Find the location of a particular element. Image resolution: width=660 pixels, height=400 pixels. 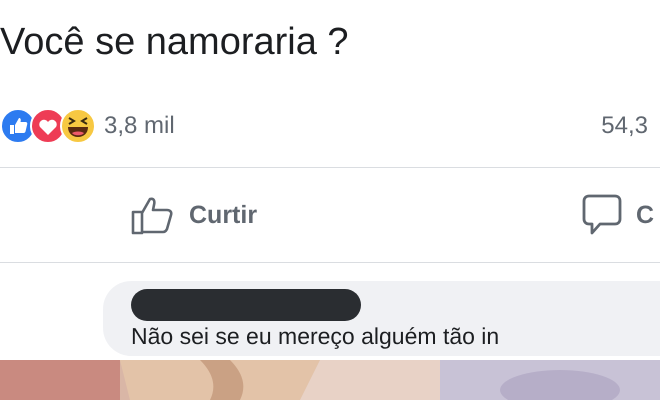

laughing-emoji-icon is located at coordinates (78, 126).